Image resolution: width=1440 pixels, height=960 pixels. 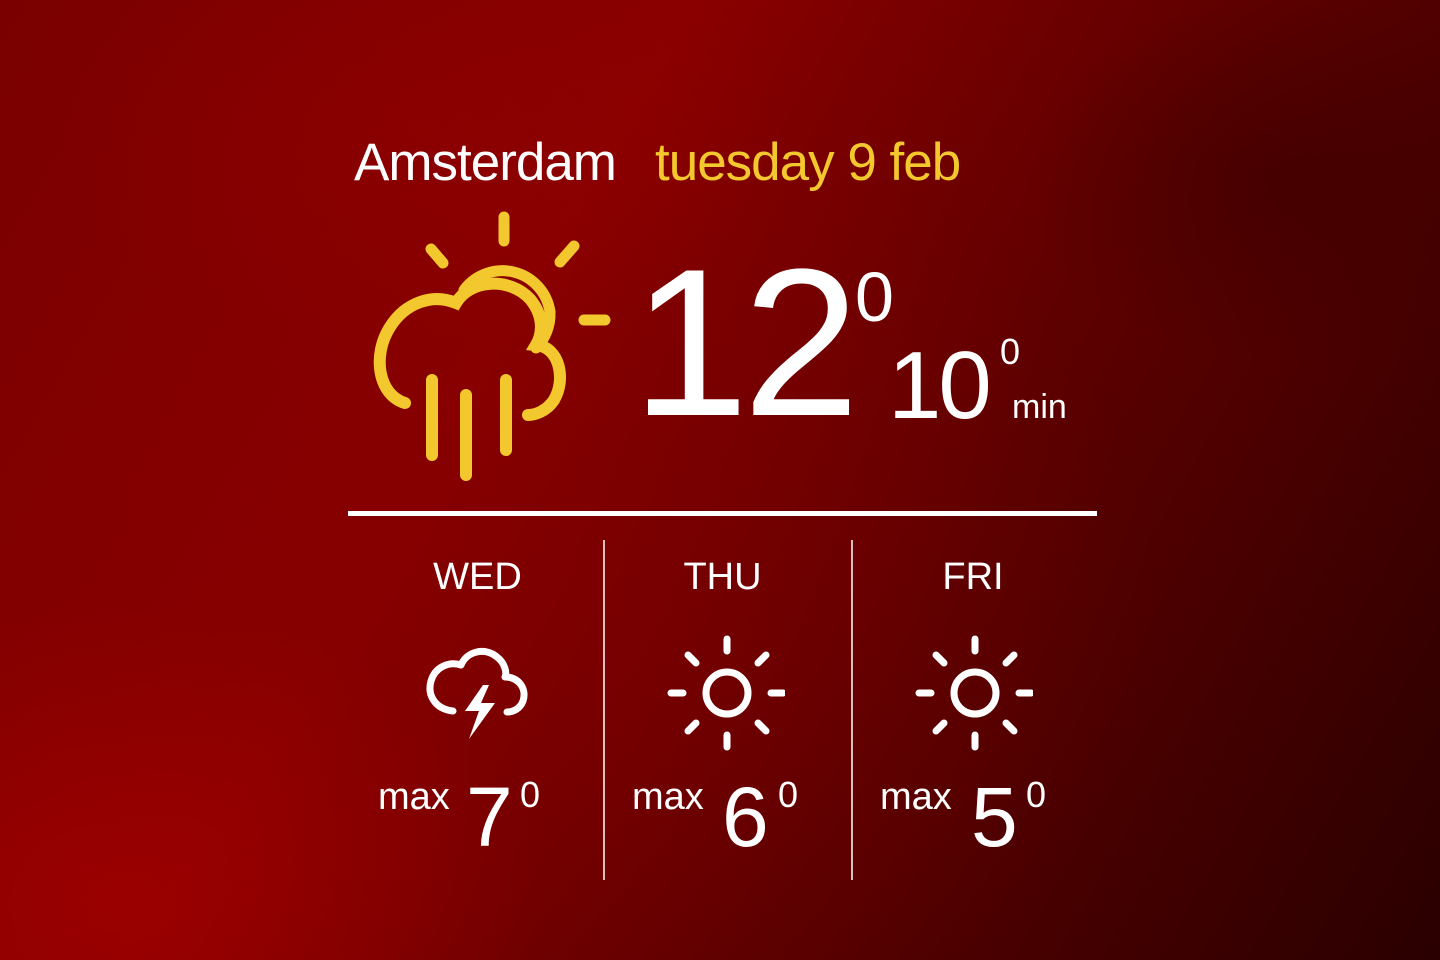 What do you see at coordinates (477, 693) in the screenshot?
I see `thunderstorm-icon` at bounding box center [477, 693].